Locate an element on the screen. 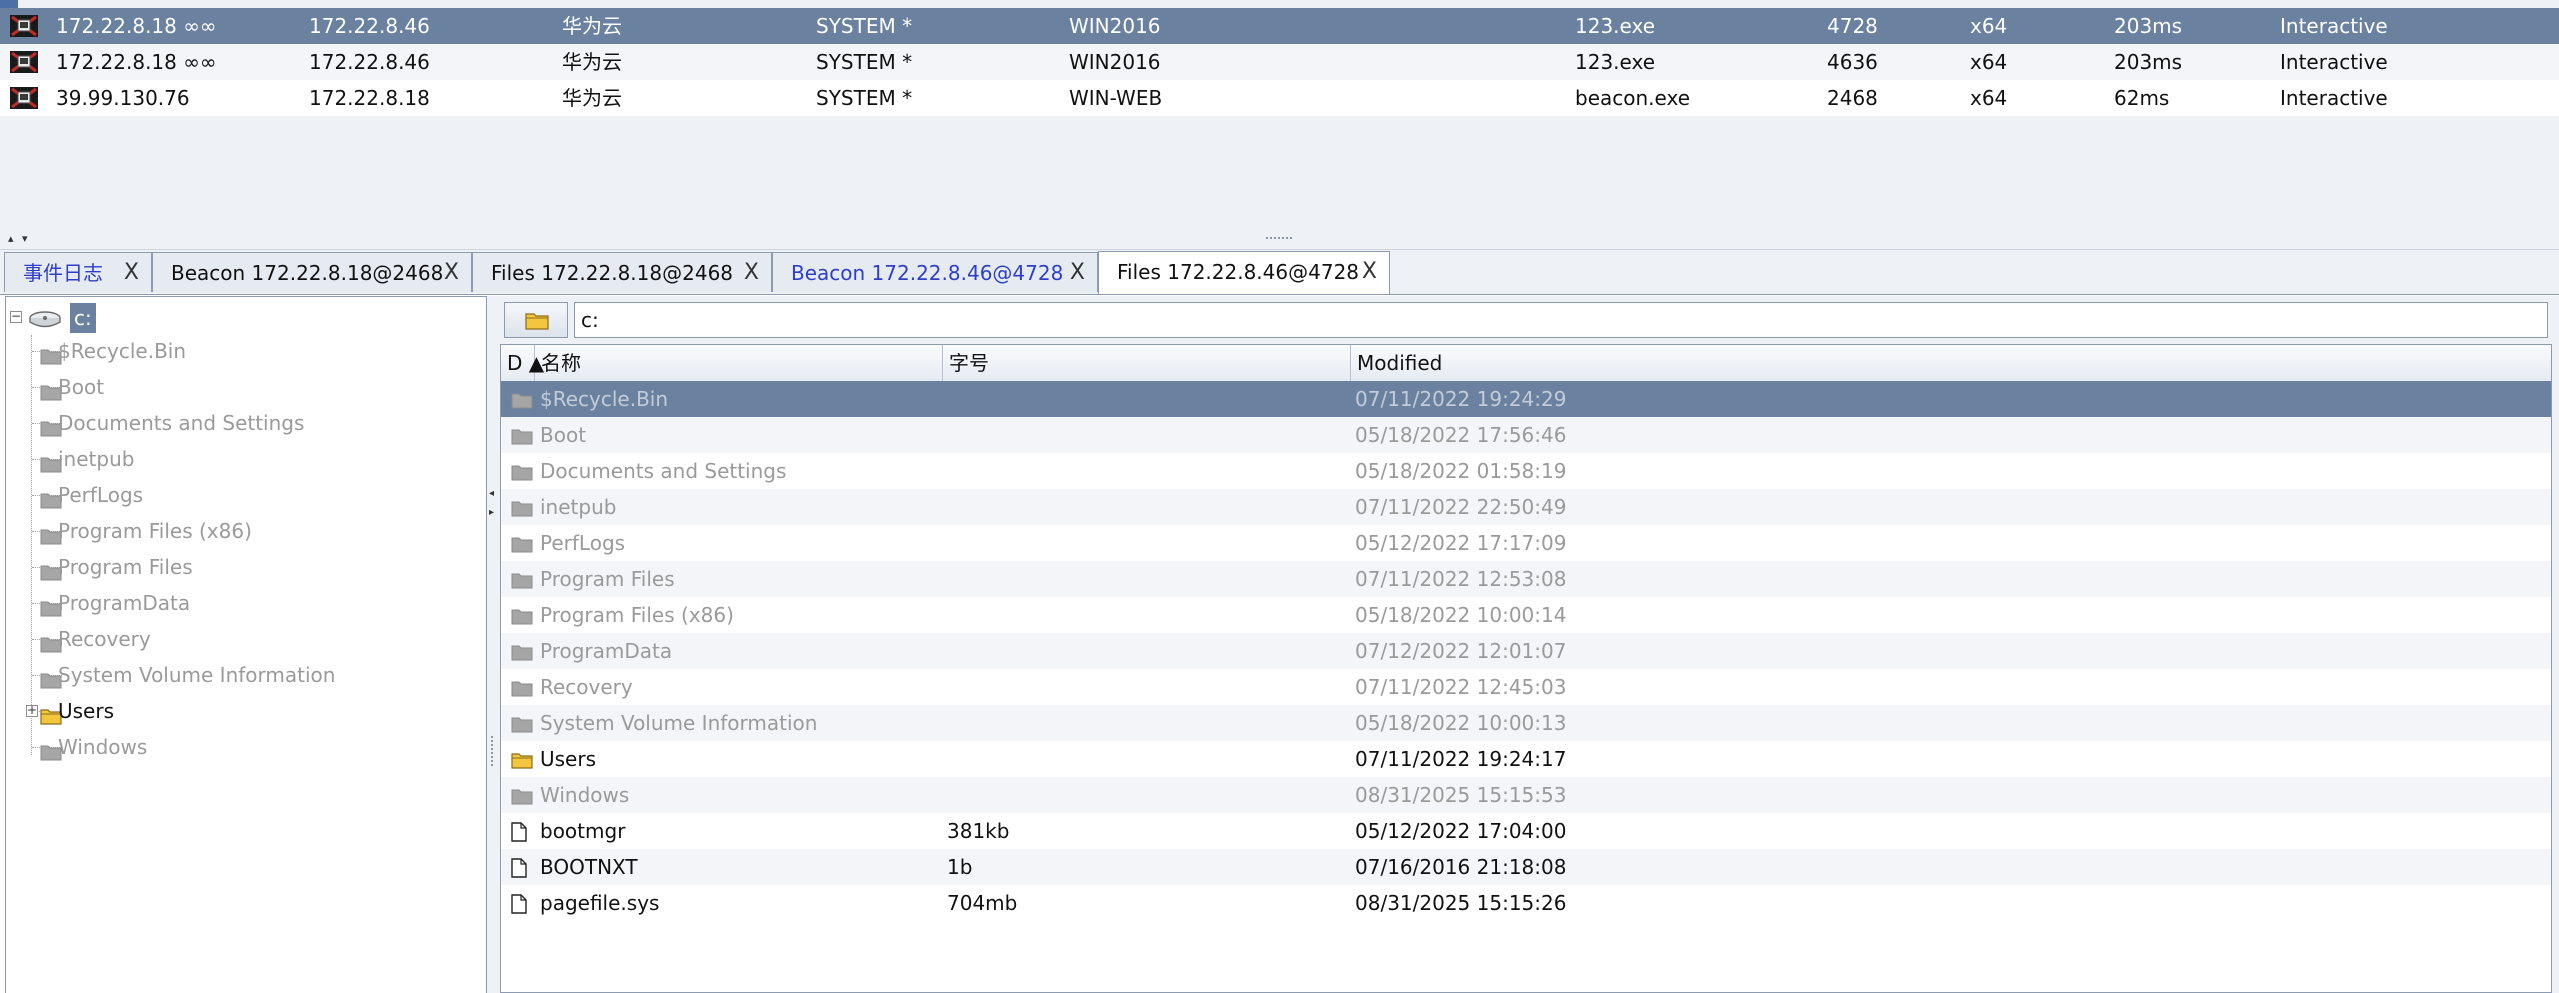 The height and width of the screenshot is (993, 2559). tab-label: Files 172.22.8.46@4728 is located at coordinates (1238, 272).